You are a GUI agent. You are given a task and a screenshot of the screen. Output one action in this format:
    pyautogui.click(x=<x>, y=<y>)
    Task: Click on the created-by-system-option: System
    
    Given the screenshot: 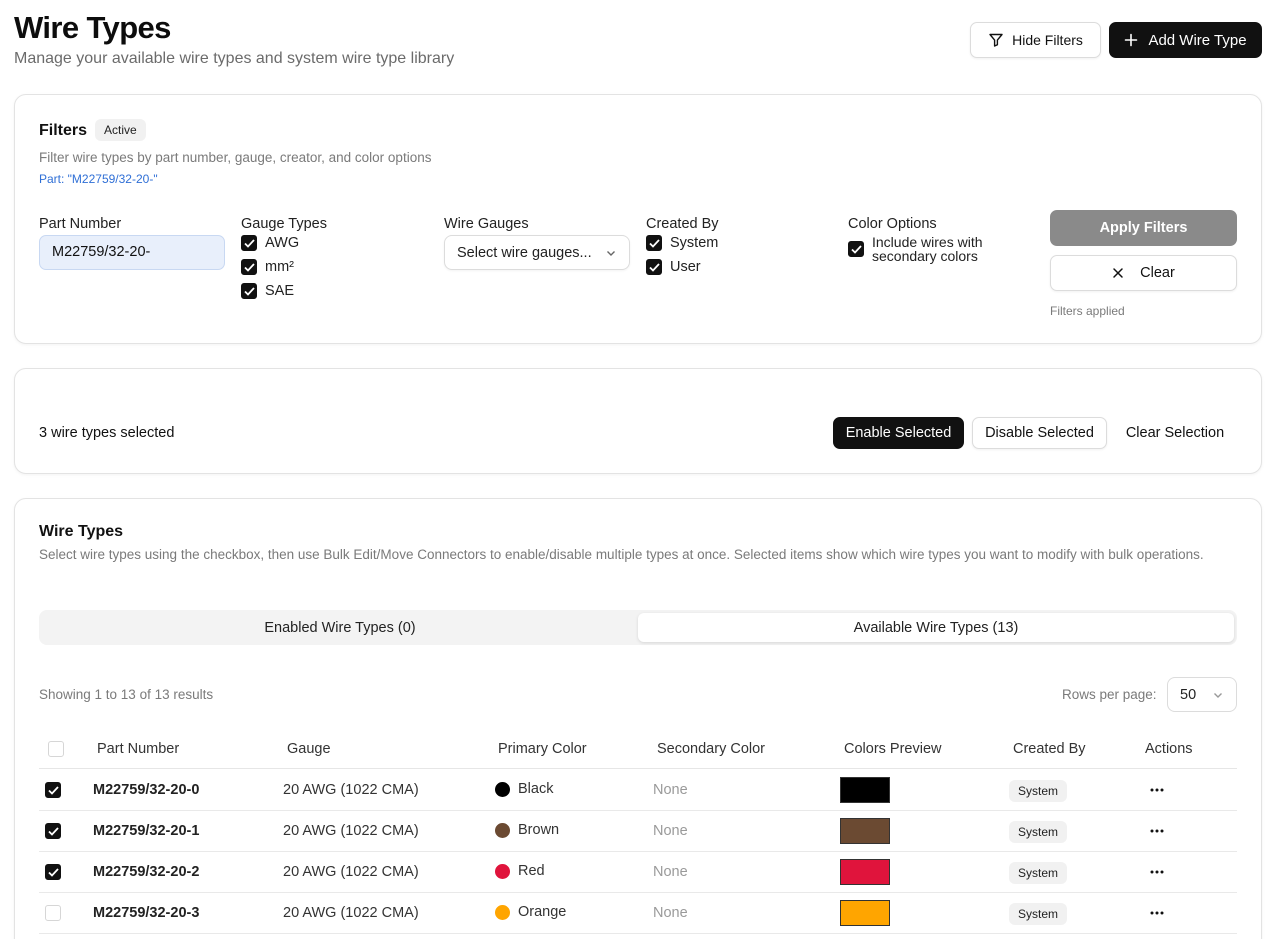 What is the action you would take?
    pyautogui.click(x=682, y=243)
    